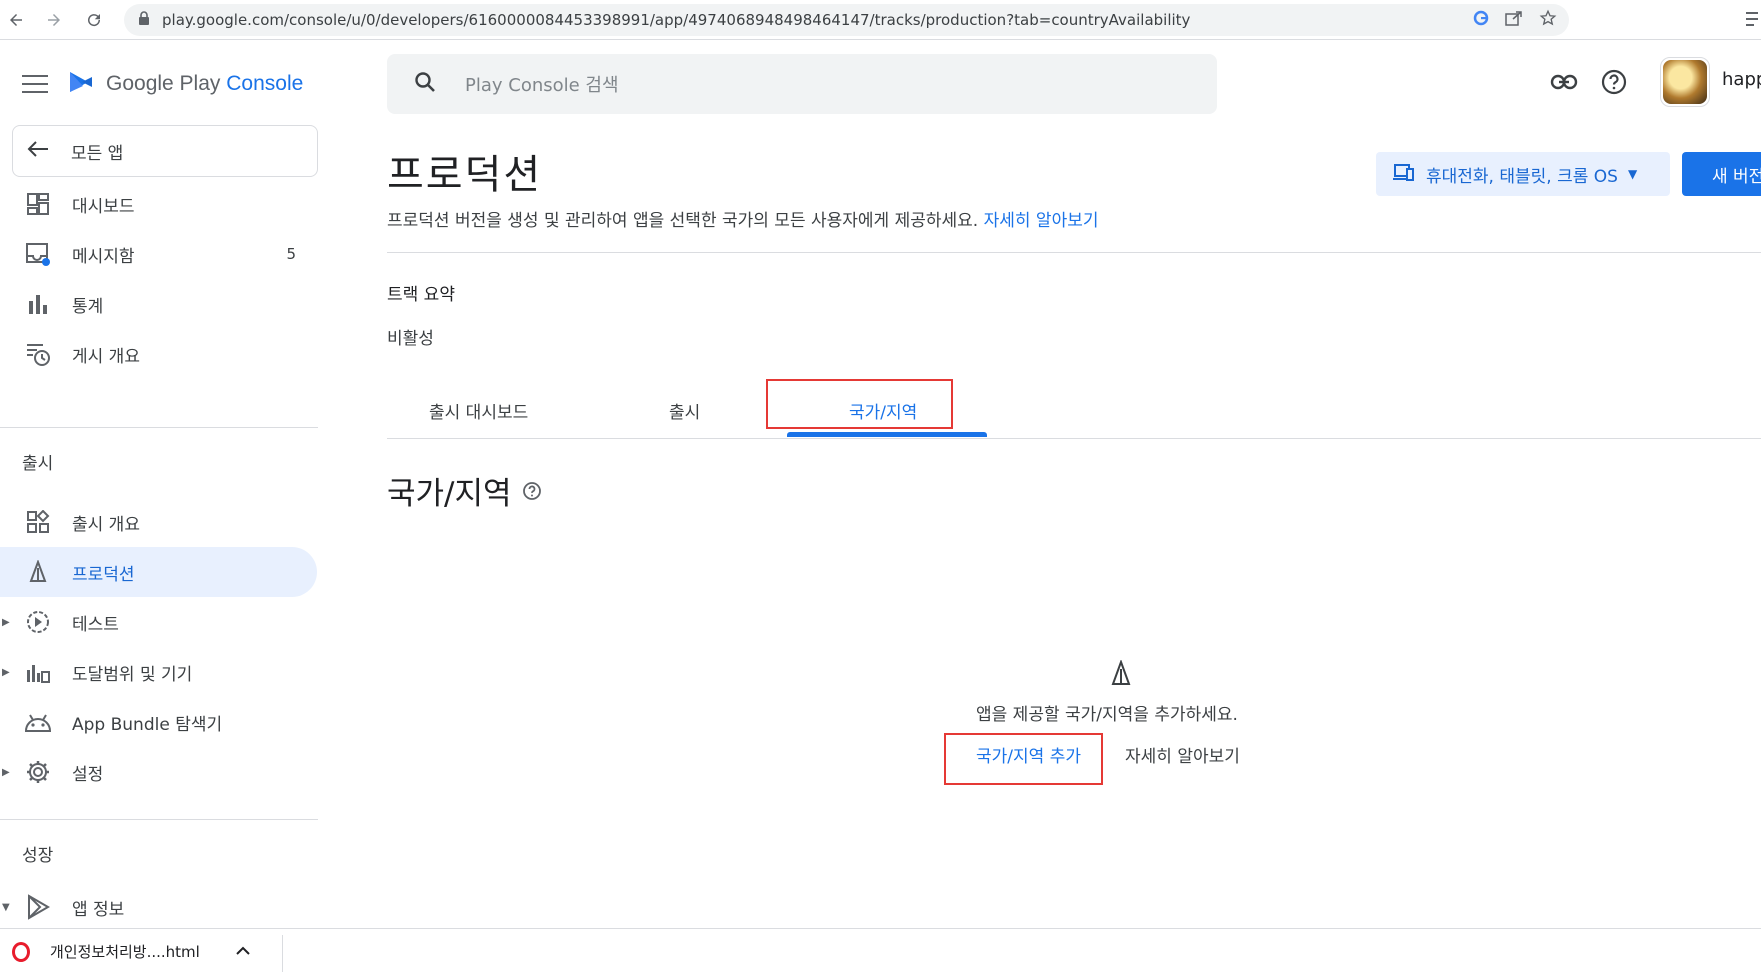  I want to click on all-apps-label: 모든 앱, so click(97, 153).